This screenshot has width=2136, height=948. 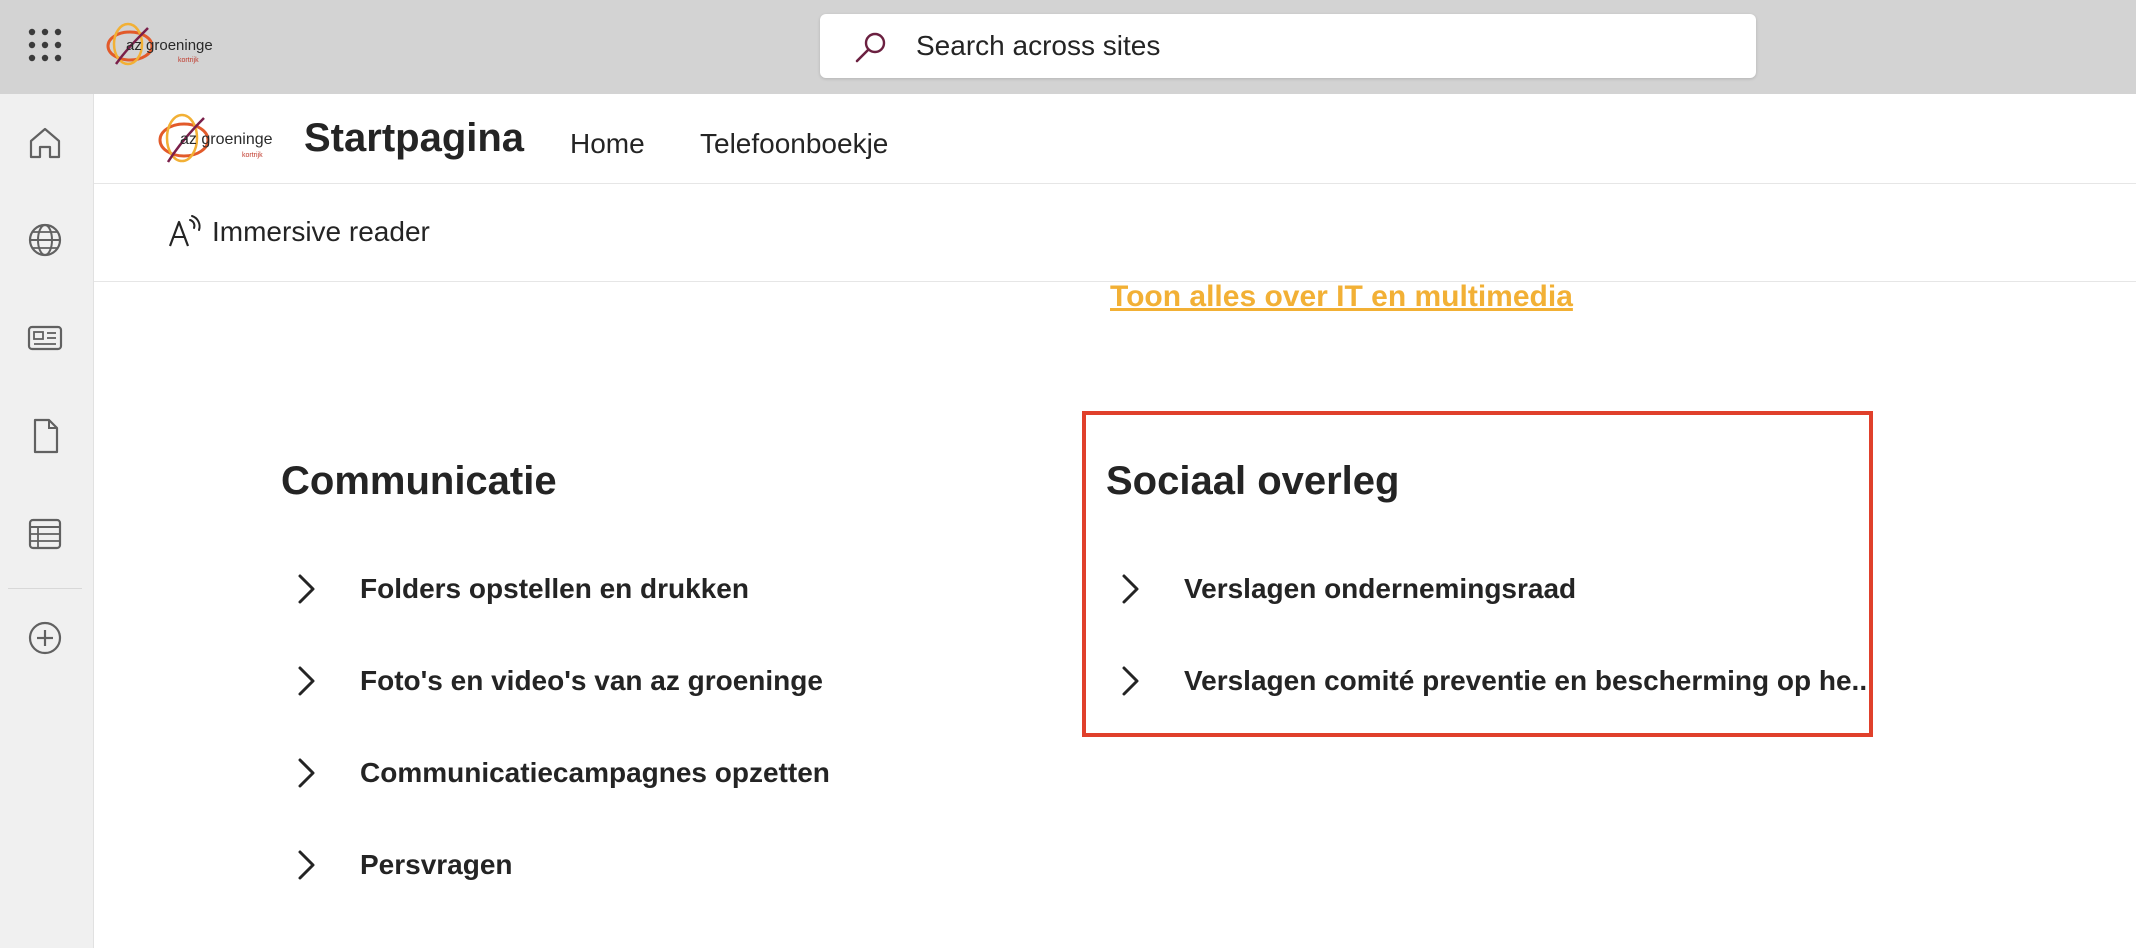 What do you see at coordinates (45, 436) in the screenshot?
I see `document-icon` at bounding box center [45, 436].